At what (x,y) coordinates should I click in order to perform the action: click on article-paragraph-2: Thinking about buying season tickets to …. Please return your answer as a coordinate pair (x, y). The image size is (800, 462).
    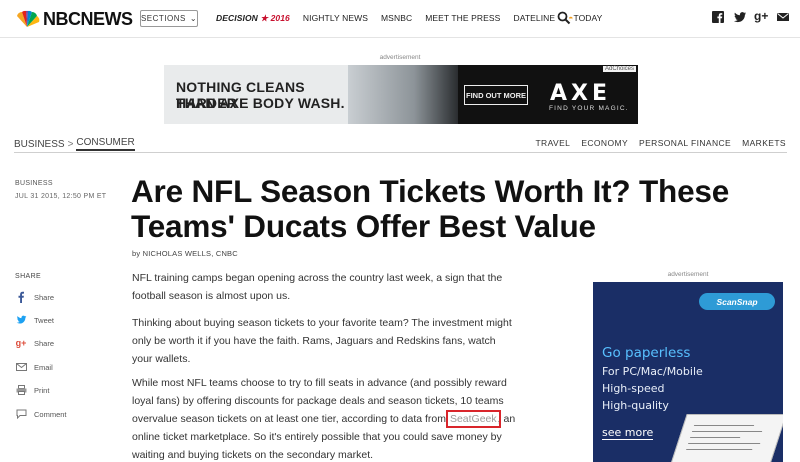
    Looking at the image, I should click on (322, 341).